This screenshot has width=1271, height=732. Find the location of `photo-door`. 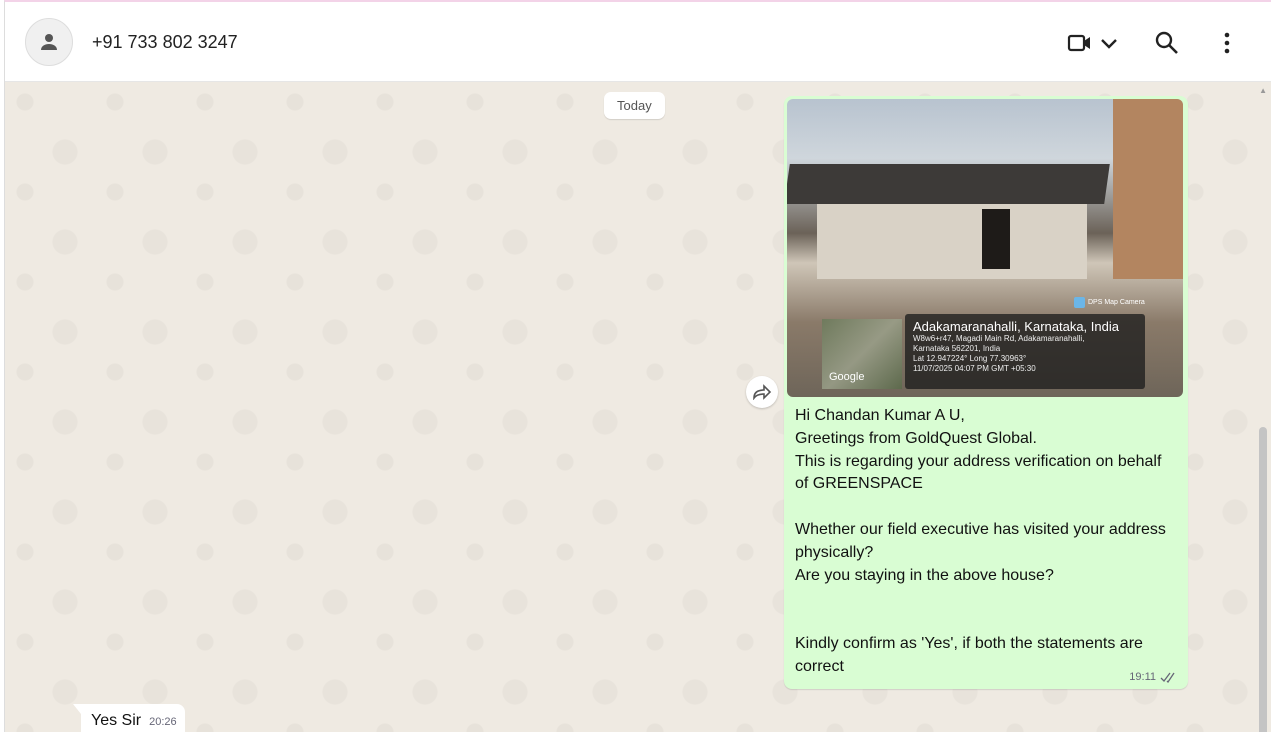

photo-door is located at coordinates (996, 239).